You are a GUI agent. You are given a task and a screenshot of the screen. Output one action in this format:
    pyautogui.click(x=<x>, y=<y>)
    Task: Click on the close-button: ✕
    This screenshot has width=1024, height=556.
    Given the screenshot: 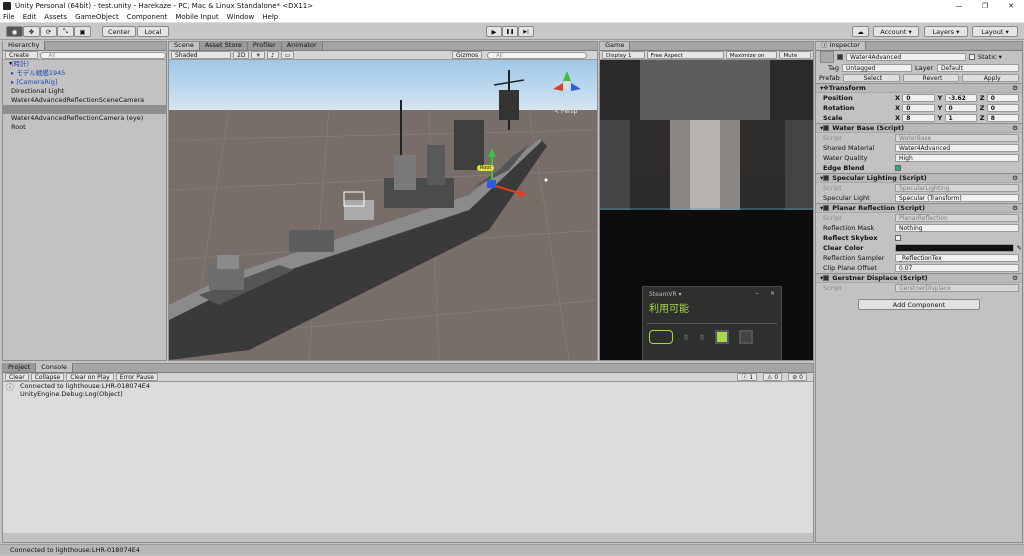 What is the action you would take?
    pyautogui.click(x=1011, y=6)
    